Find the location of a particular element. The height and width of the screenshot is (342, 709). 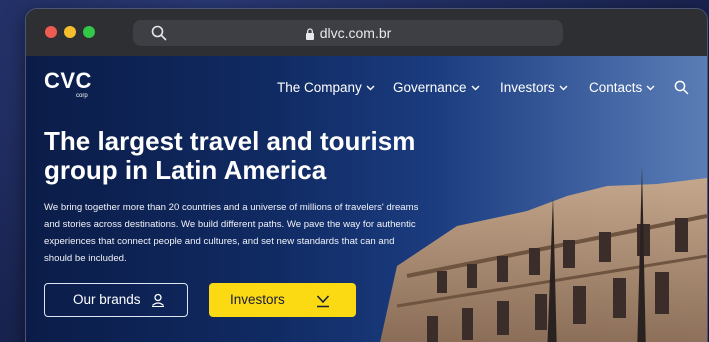

nav-item-label: The Company is located at coordinates (319, 87).